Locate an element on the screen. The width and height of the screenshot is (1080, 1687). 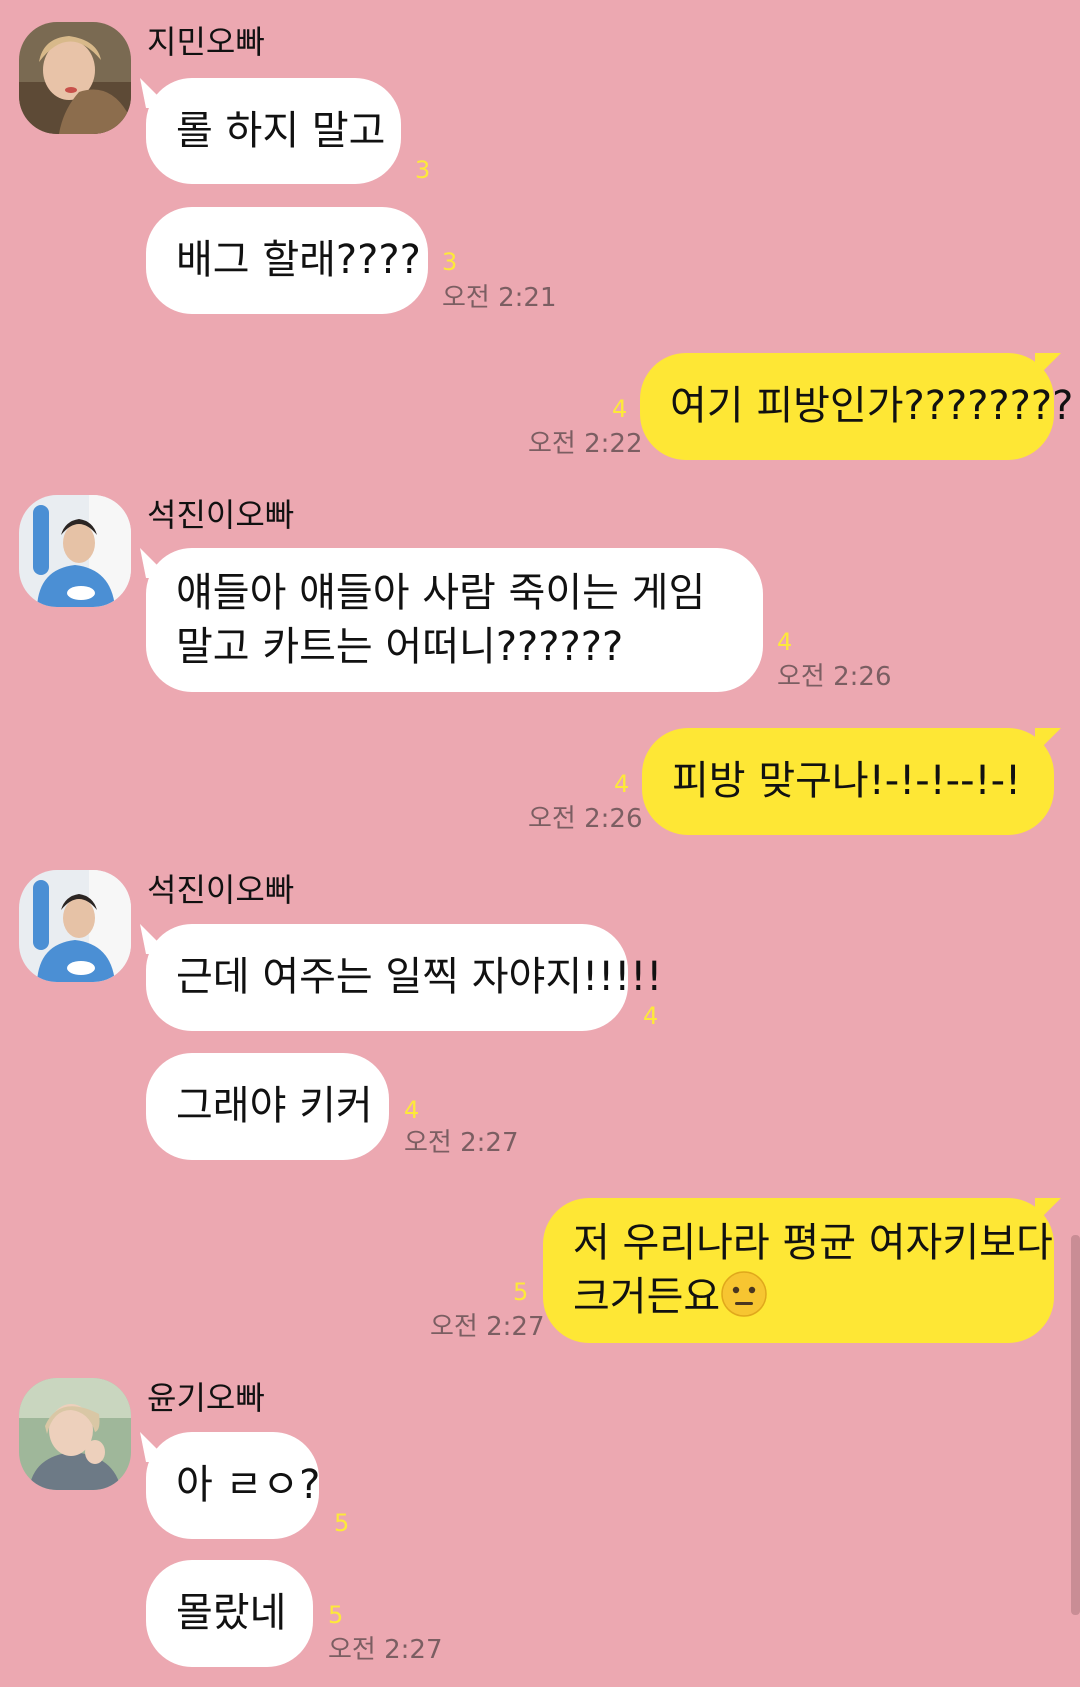
message-text: 피방 맞구나!-!-!--!-! is located at coordinates (847, 781).